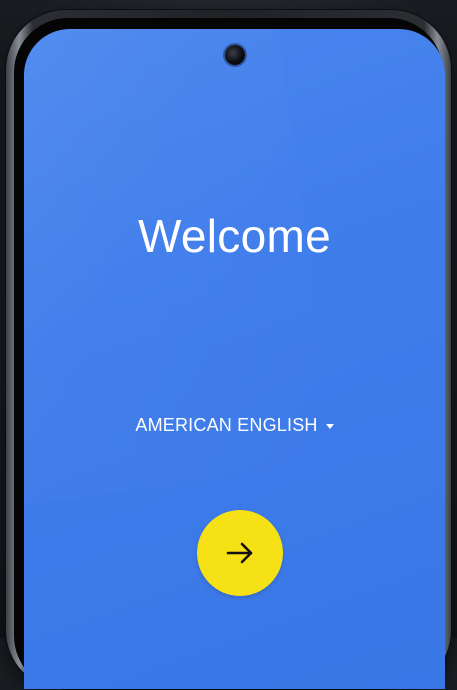 The width and height of the screenshot is (457, 690). I want to click on dropdown-caret-icon, so click(329, 426).